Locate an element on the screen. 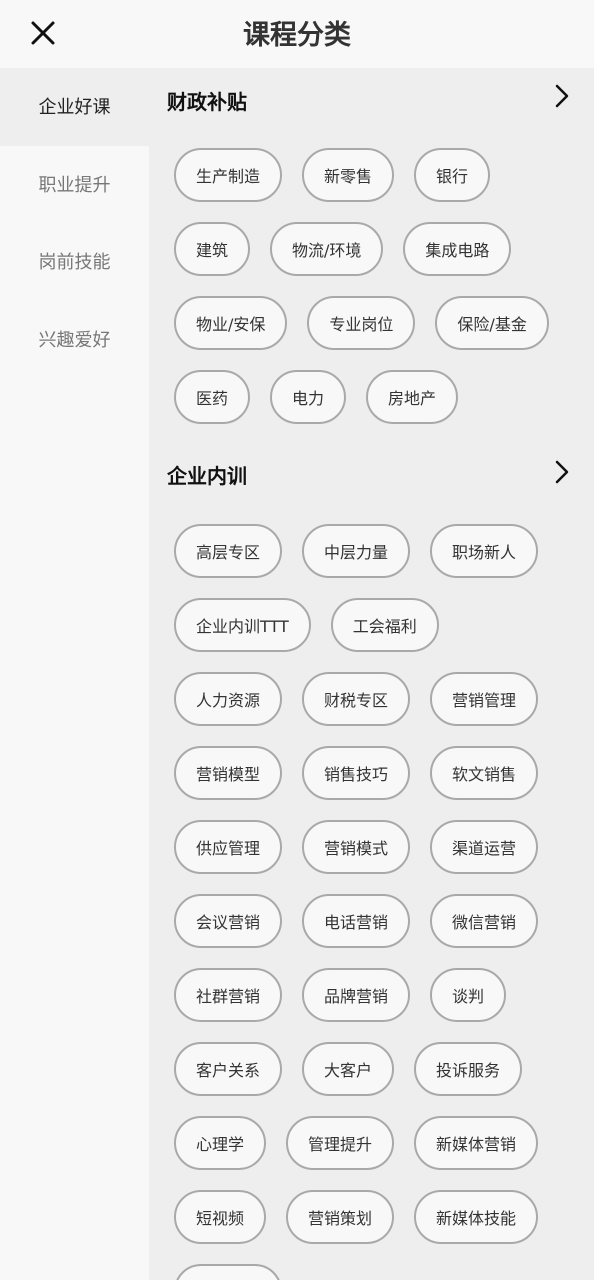 The width and height of the screenshot is (594, 1280). category-tag: 专业岗位 is located at coordinates (361, 323).